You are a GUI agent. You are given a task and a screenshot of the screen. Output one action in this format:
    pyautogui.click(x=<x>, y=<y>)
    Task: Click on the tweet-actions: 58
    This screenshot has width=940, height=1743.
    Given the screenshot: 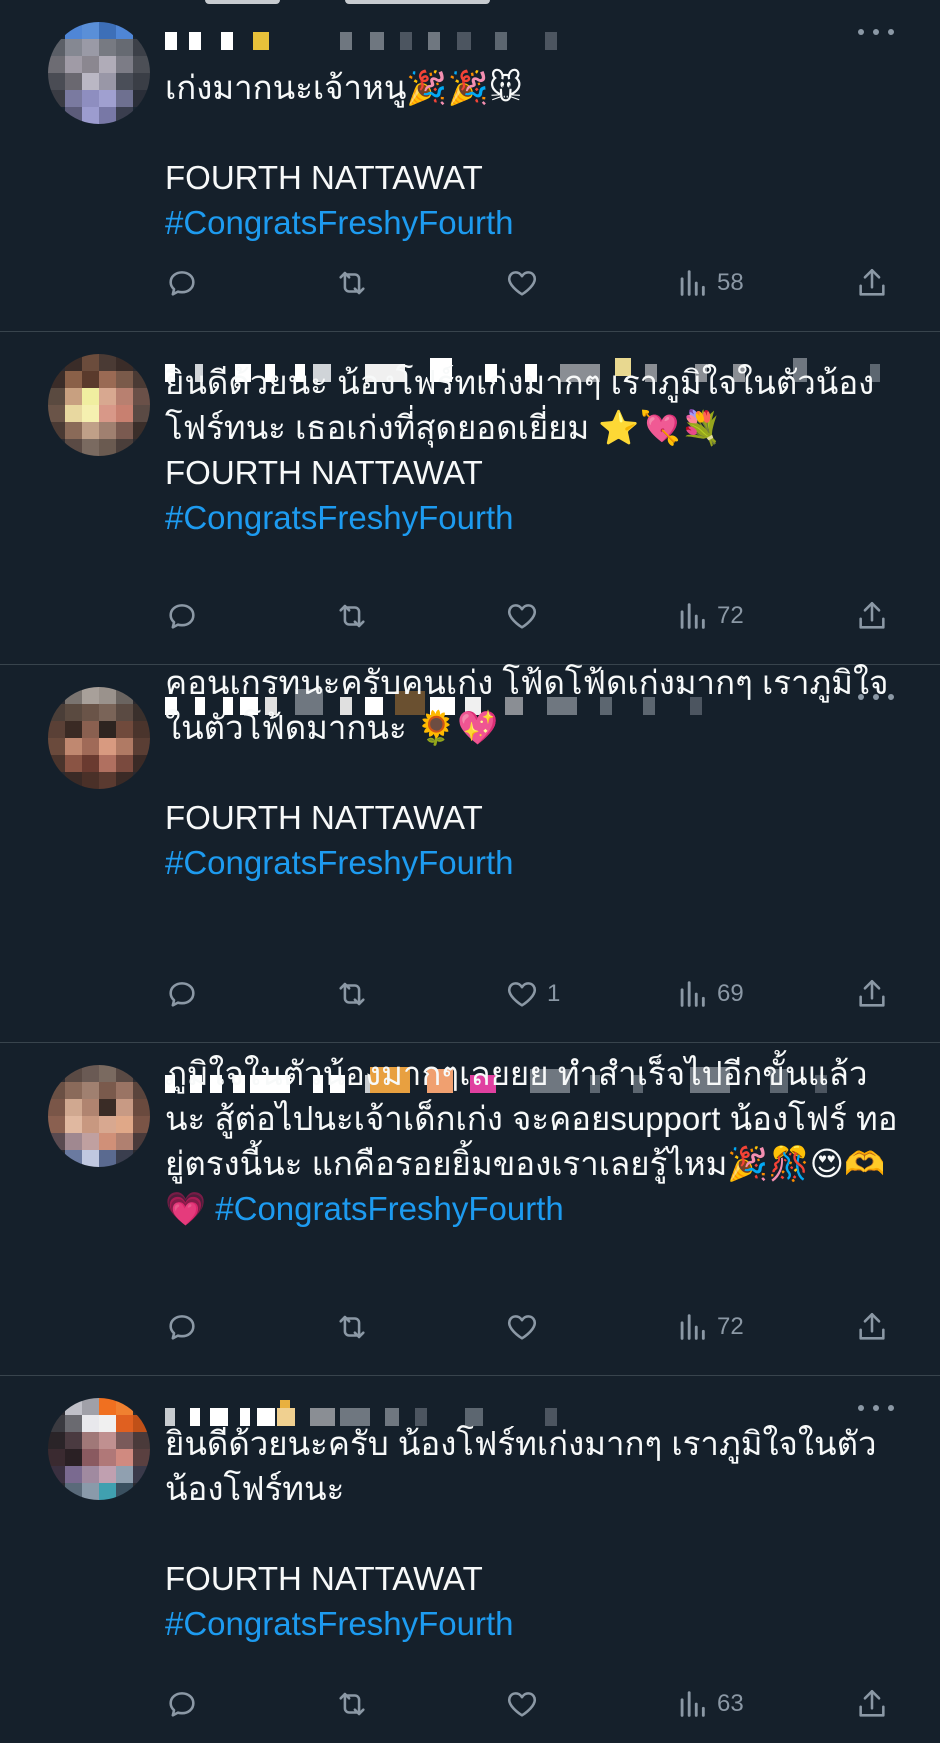 What is the action you would take?
    pyautogui.click(x=535, y=283)
    